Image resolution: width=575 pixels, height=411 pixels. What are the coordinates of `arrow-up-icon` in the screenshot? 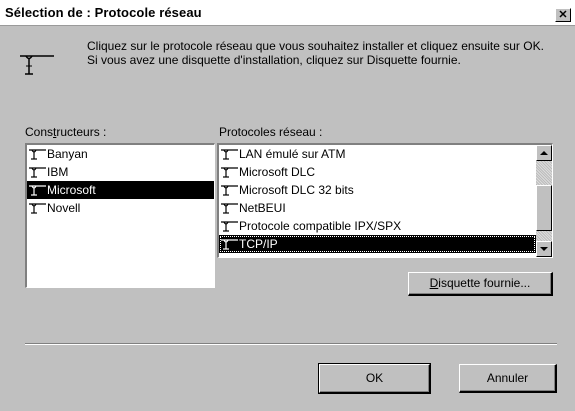 It's located at (544, 153).